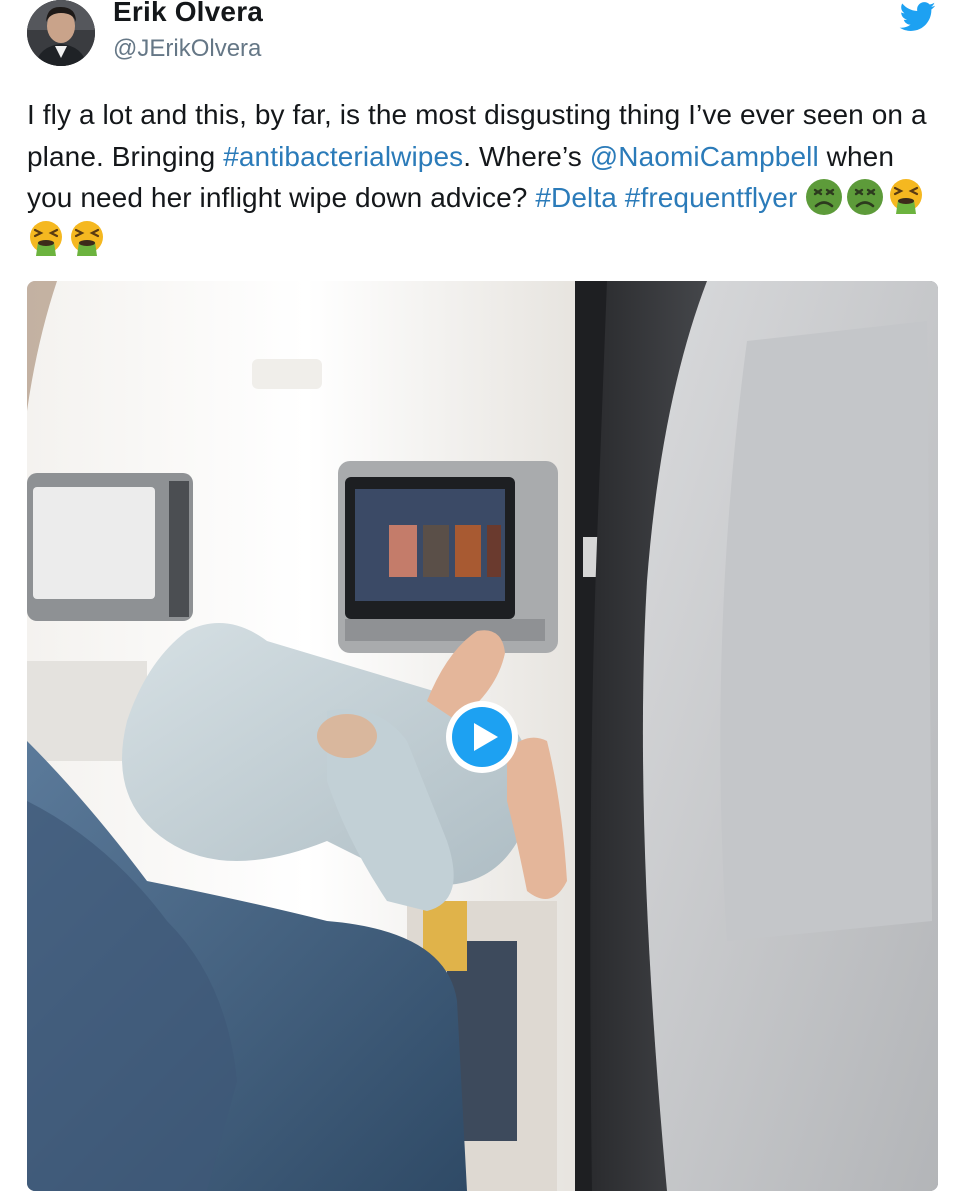  I want to click on tweet-text-segment, so click(621, 197).